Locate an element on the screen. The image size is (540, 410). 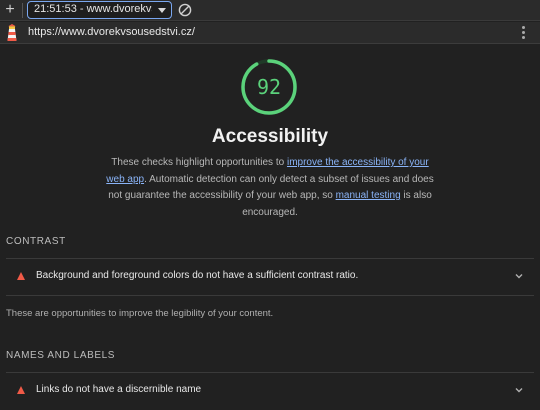
group-title-contrast: CONTRAST is located at coordinates (36, 241).